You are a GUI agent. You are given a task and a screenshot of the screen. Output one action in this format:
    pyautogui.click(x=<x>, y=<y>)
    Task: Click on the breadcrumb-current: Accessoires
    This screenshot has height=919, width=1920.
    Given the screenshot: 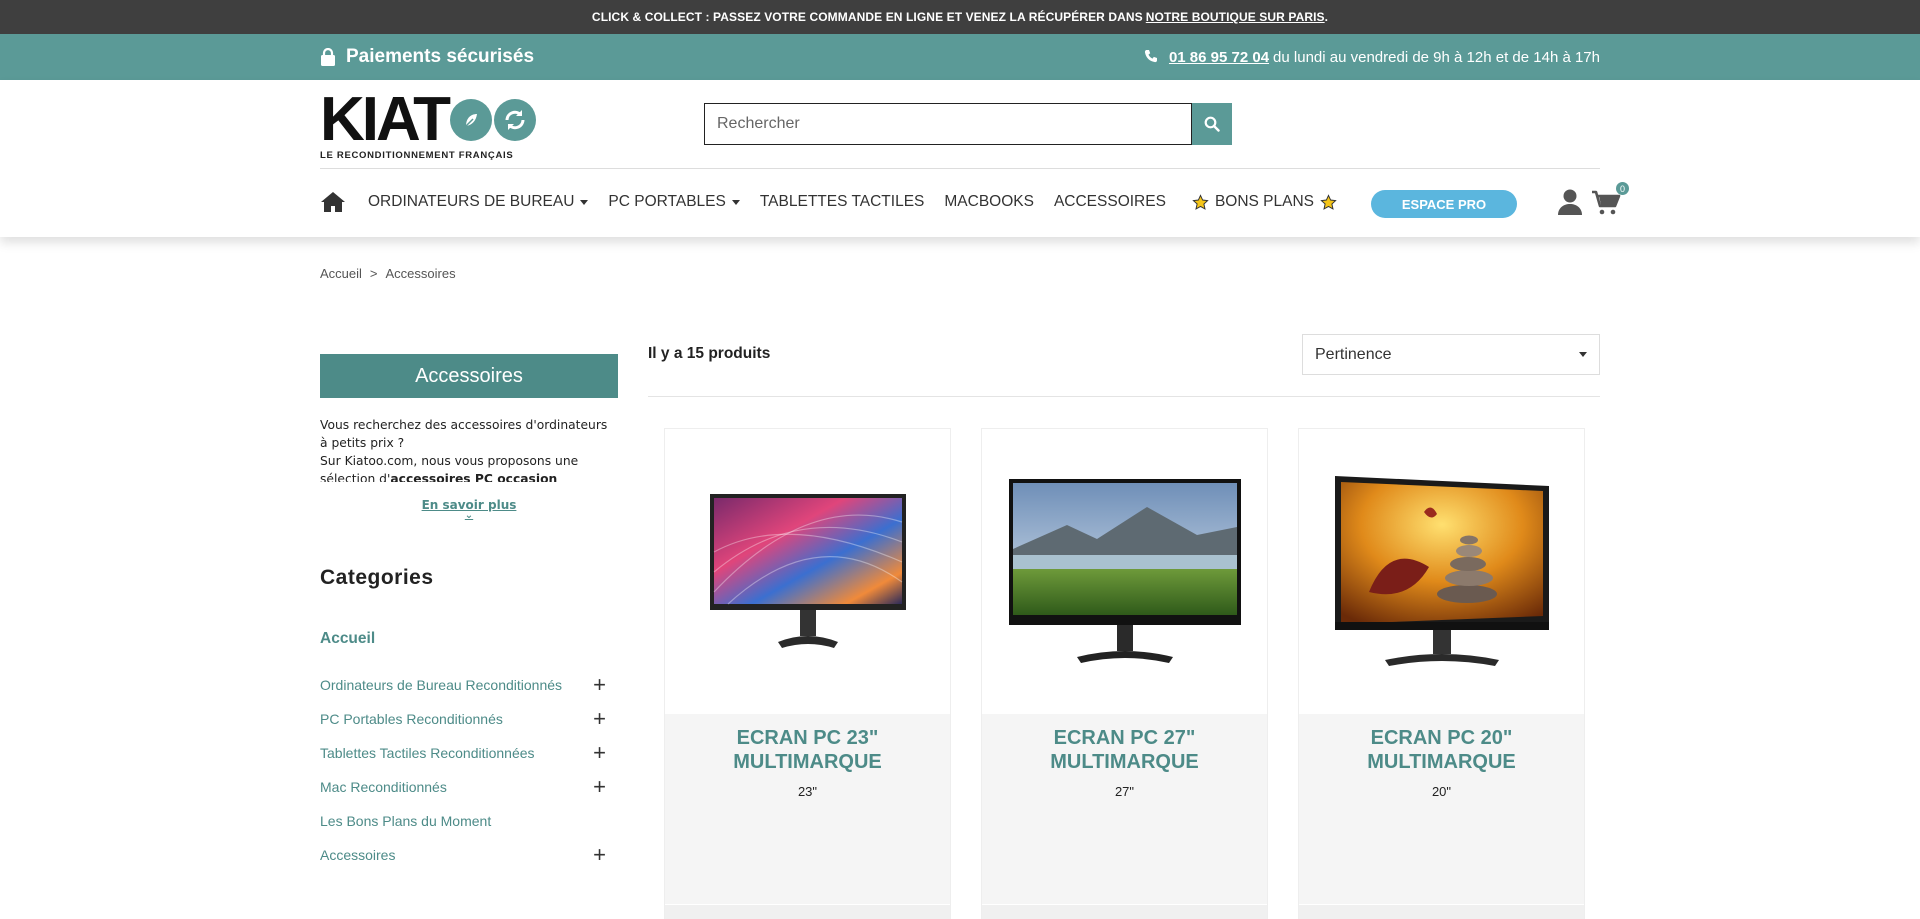 What is the action you would take?
    pyautogui.click(x=420, y=273)
    